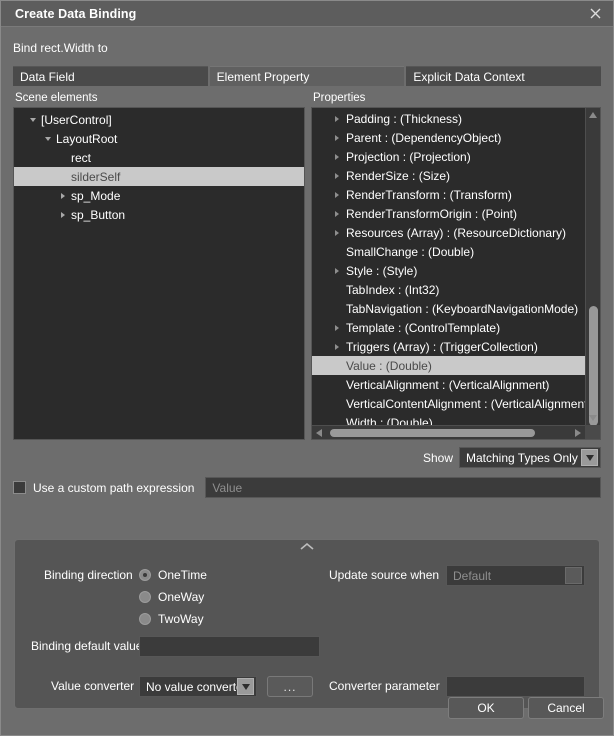 The height and width of the screenshot is (736, 614). I want to click on custom-path-input: Value, so click(403, 487).